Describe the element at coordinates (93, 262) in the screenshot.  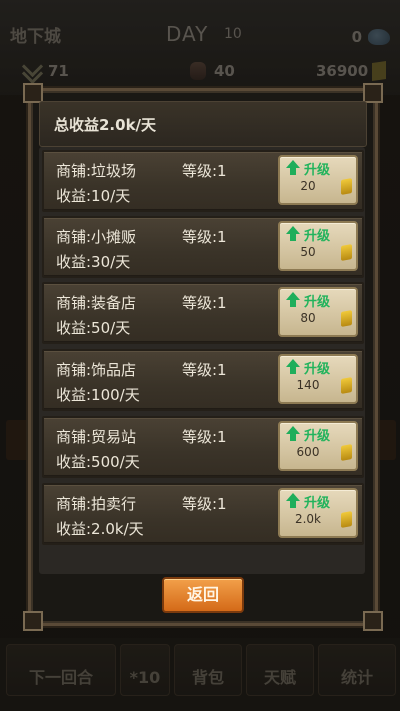
I see `shop-income: 收益:30/天` at that location.